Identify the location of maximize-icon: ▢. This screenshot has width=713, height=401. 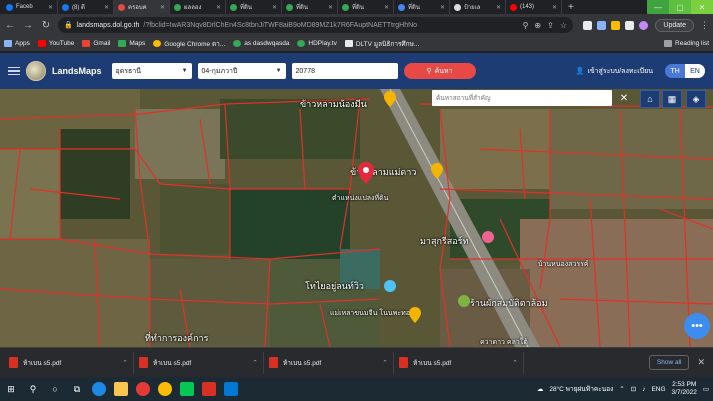
(680, 7).